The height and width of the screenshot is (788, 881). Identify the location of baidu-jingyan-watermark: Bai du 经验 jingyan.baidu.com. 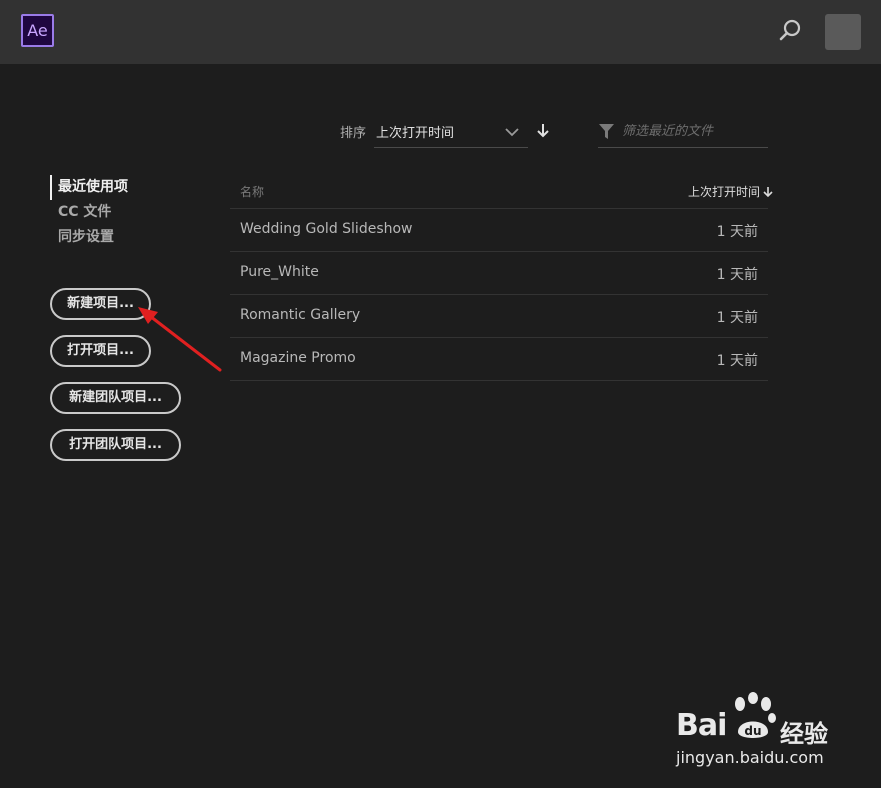
(757, 732).